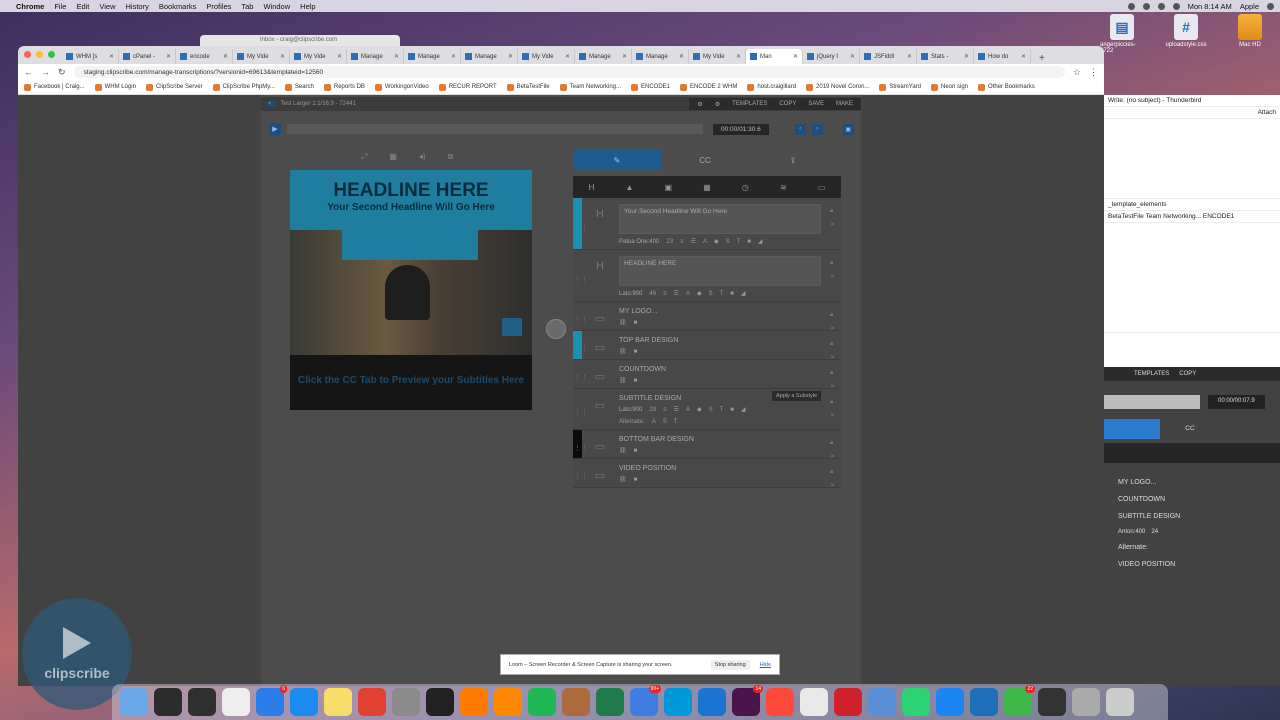  What do you see at coordinates (270, 104) in the screenshot?
I see `back-button: <` at bounding box center [270, 104].